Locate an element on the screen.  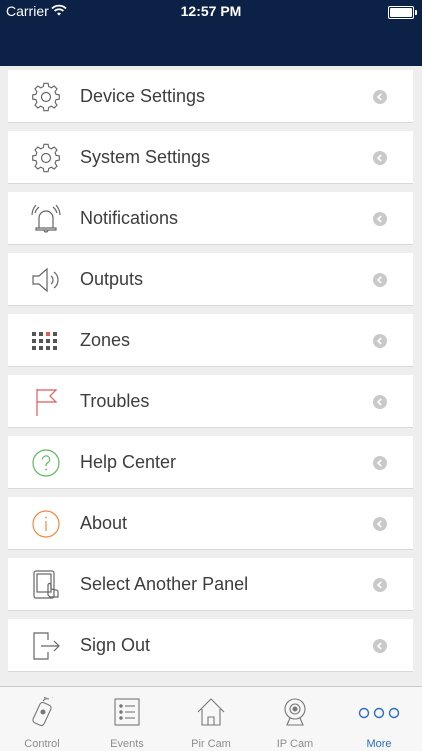
menu-item-device-settings: Device Settings is located at coordinates (210, 96).